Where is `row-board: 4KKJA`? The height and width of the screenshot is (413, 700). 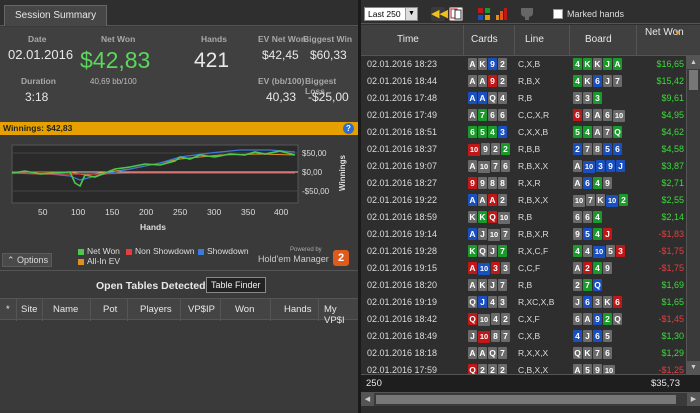
row-board: 4KKJA is located at coordinates (598, 64).